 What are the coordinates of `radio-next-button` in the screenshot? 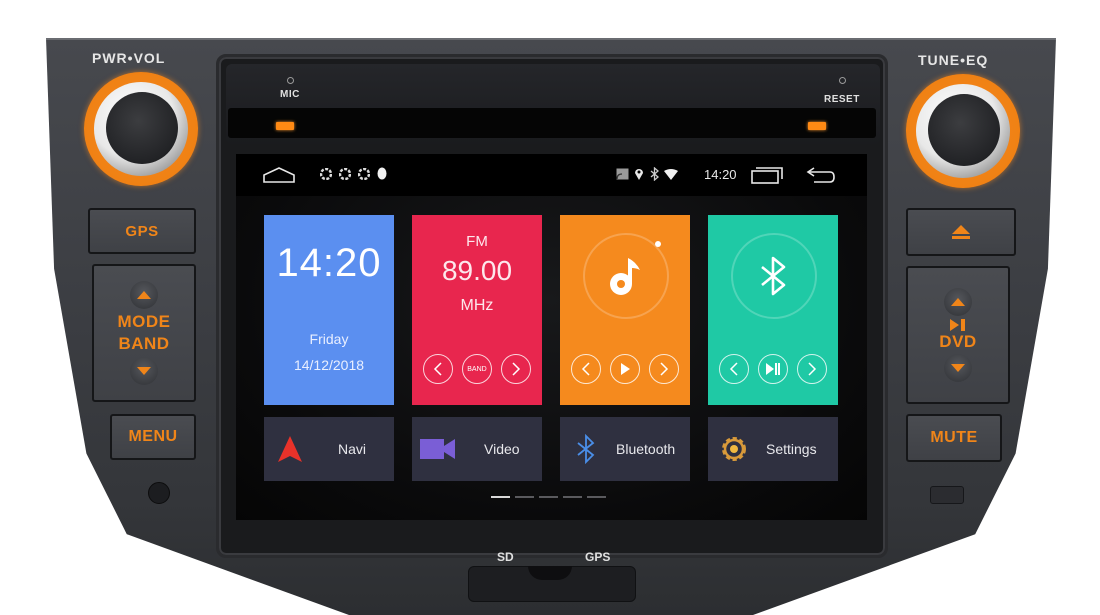 It's located at (516, 369).